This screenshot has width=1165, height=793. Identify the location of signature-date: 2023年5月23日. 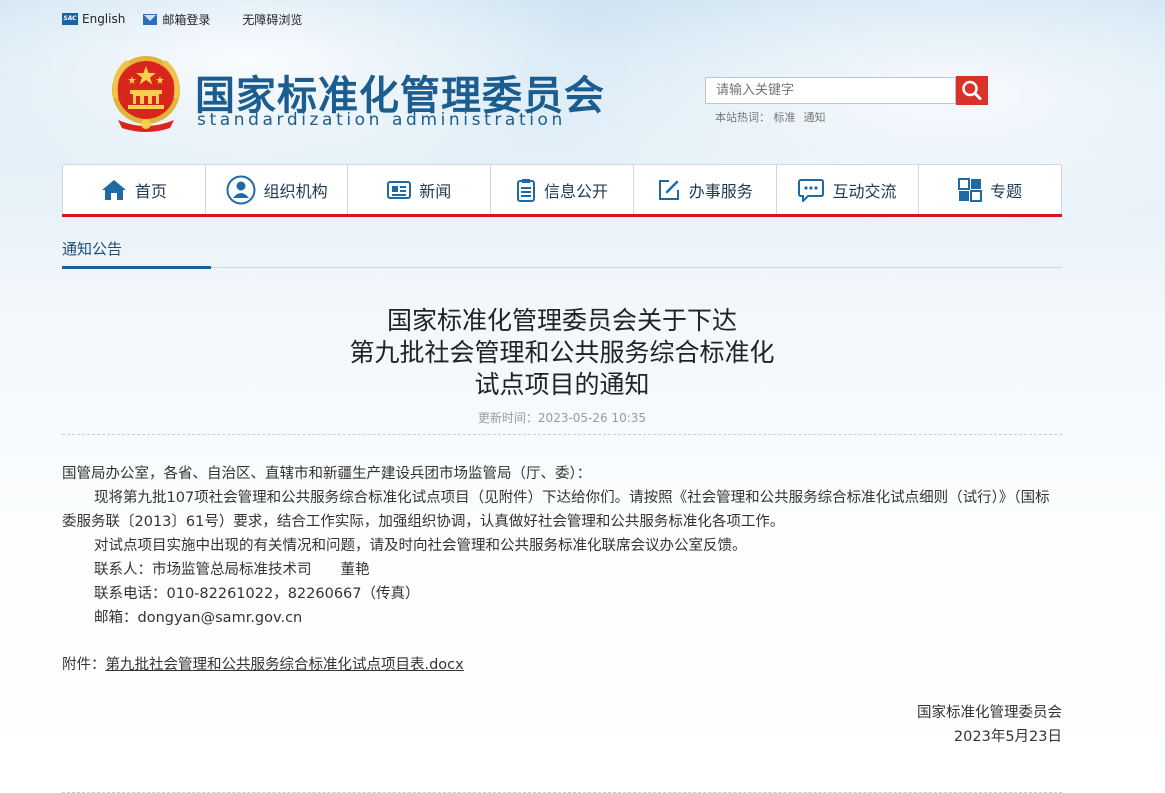
(1007, 737).